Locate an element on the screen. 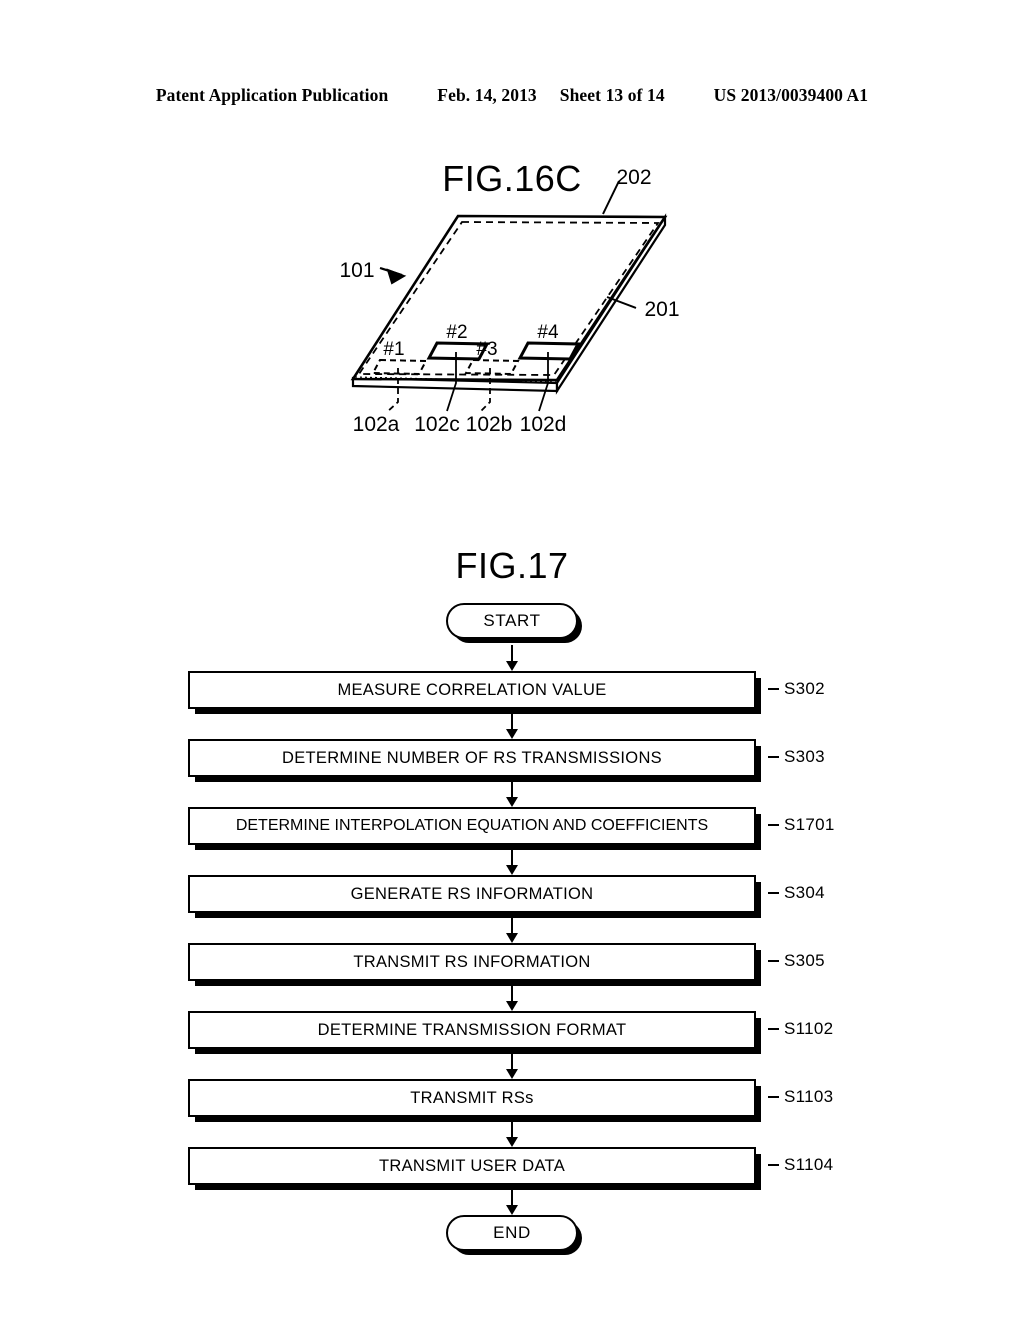  step-box-s302: MEASURE CORRELATION VALUE is located at coordinates (472, 690).